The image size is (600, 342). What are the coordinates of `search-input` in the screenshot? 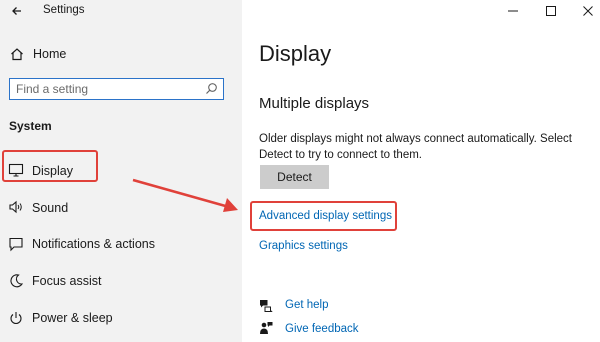 It's located at (106, 89).